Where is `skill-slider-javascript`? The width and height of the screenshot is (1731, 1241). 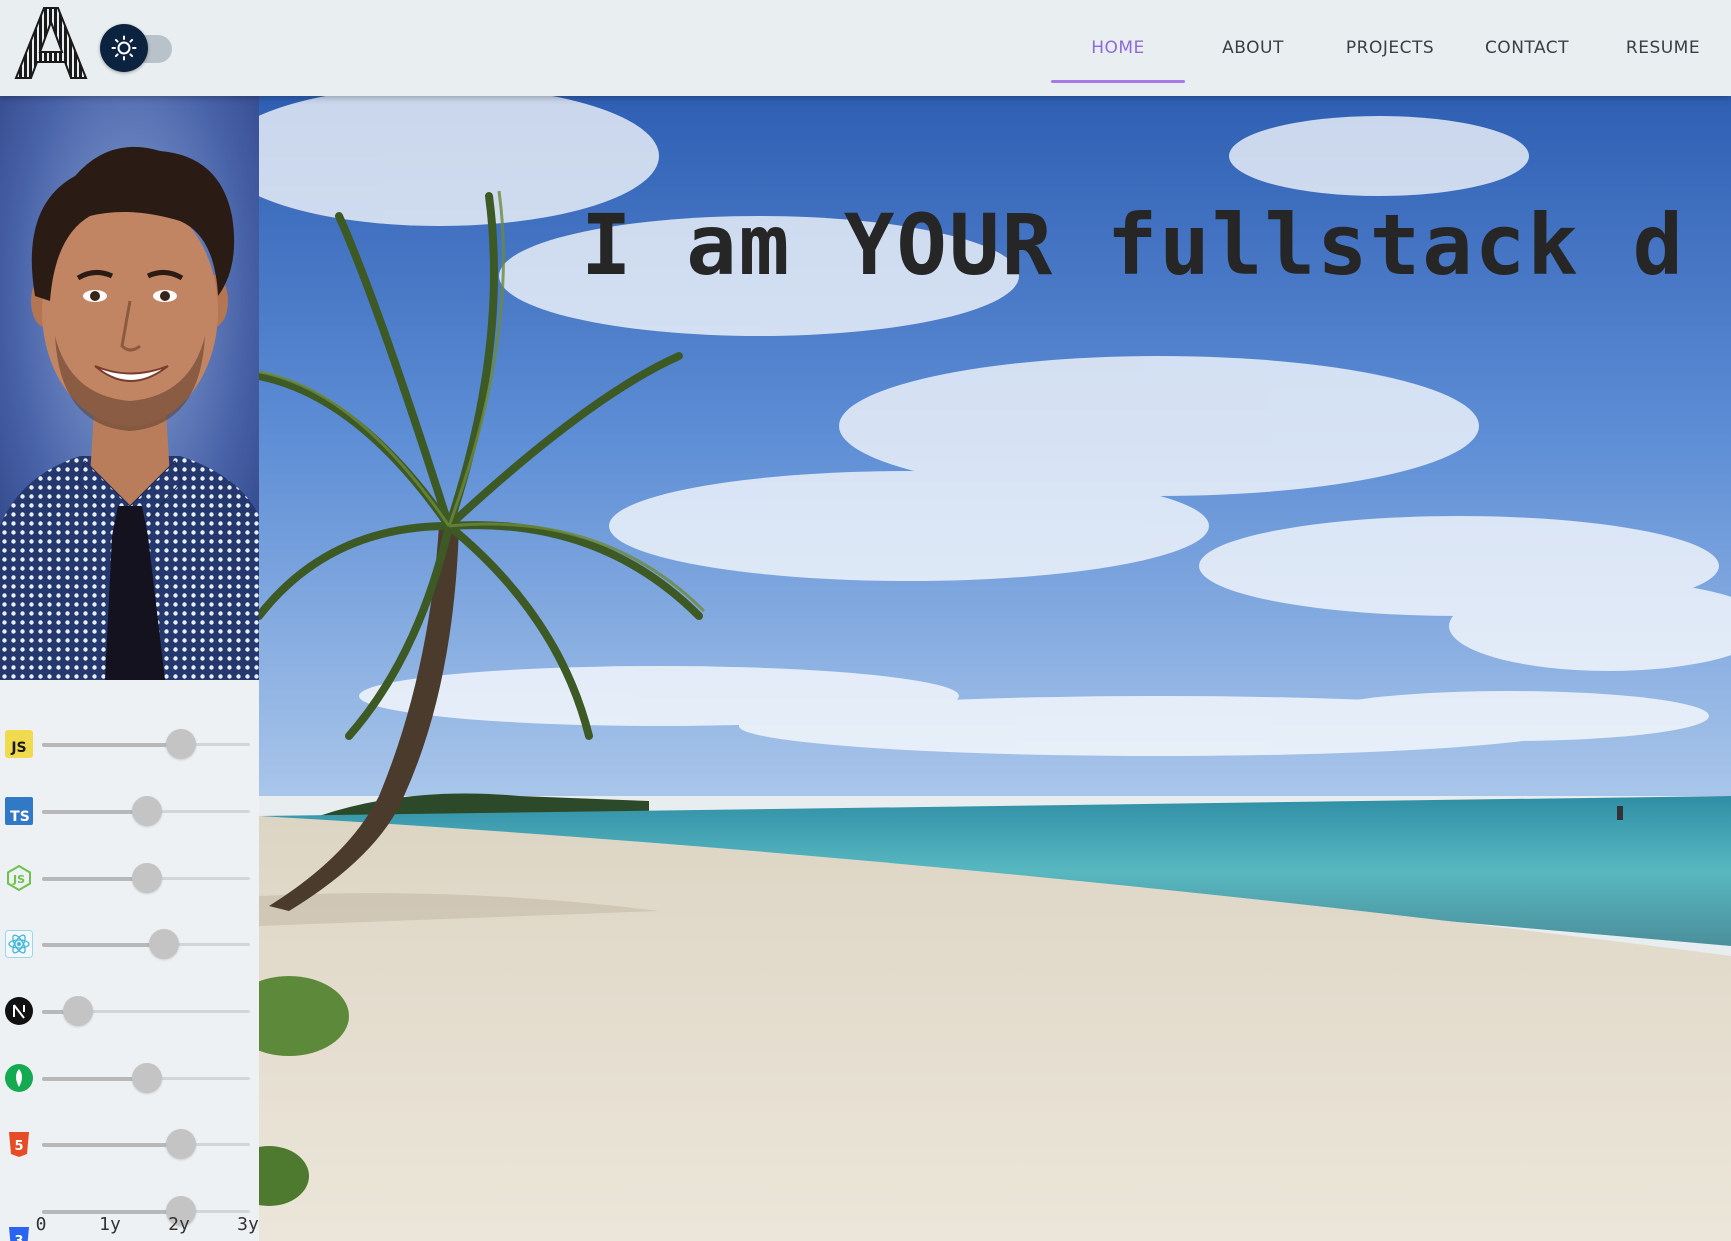 skill-slider-javascript is located at coordinates (146, 744).